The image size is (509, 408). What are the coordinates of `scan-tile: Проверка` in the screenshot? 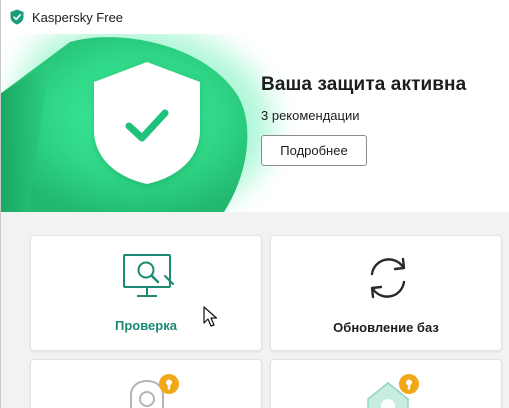 It's located at (146, 293).